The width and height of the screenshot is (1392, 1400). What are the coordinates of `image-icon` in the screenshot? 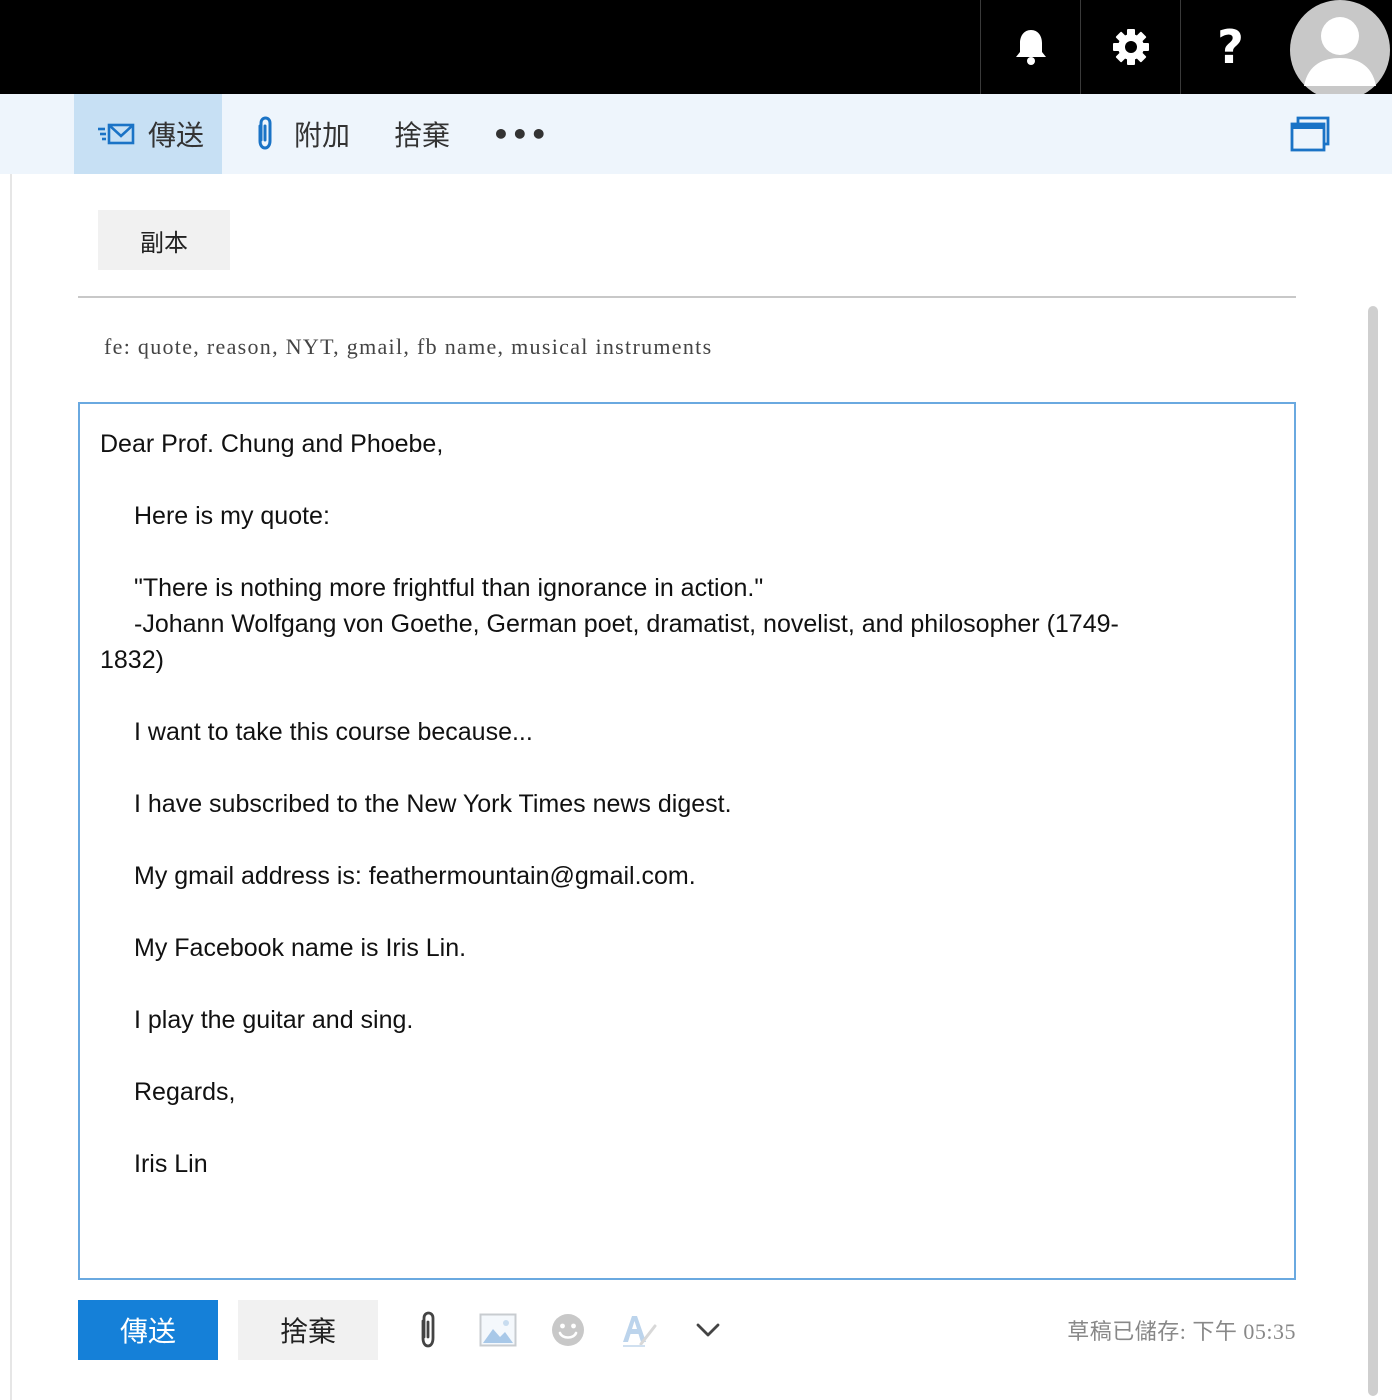 It's located at (498, 1330).